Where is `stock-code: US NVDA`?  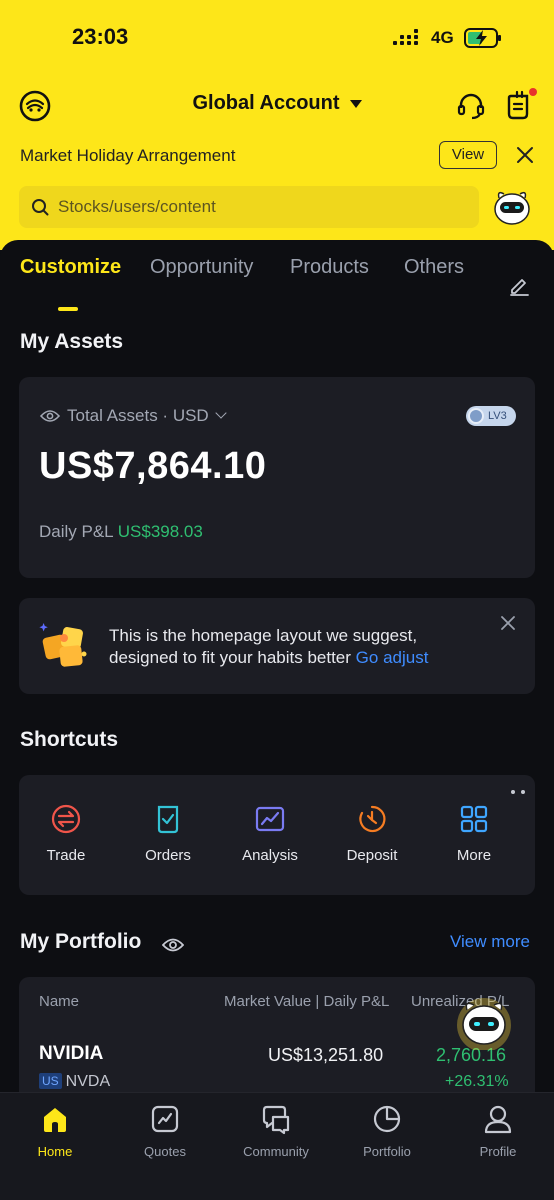
stock-code: US NVDA is located at coordinates (74, 1082).